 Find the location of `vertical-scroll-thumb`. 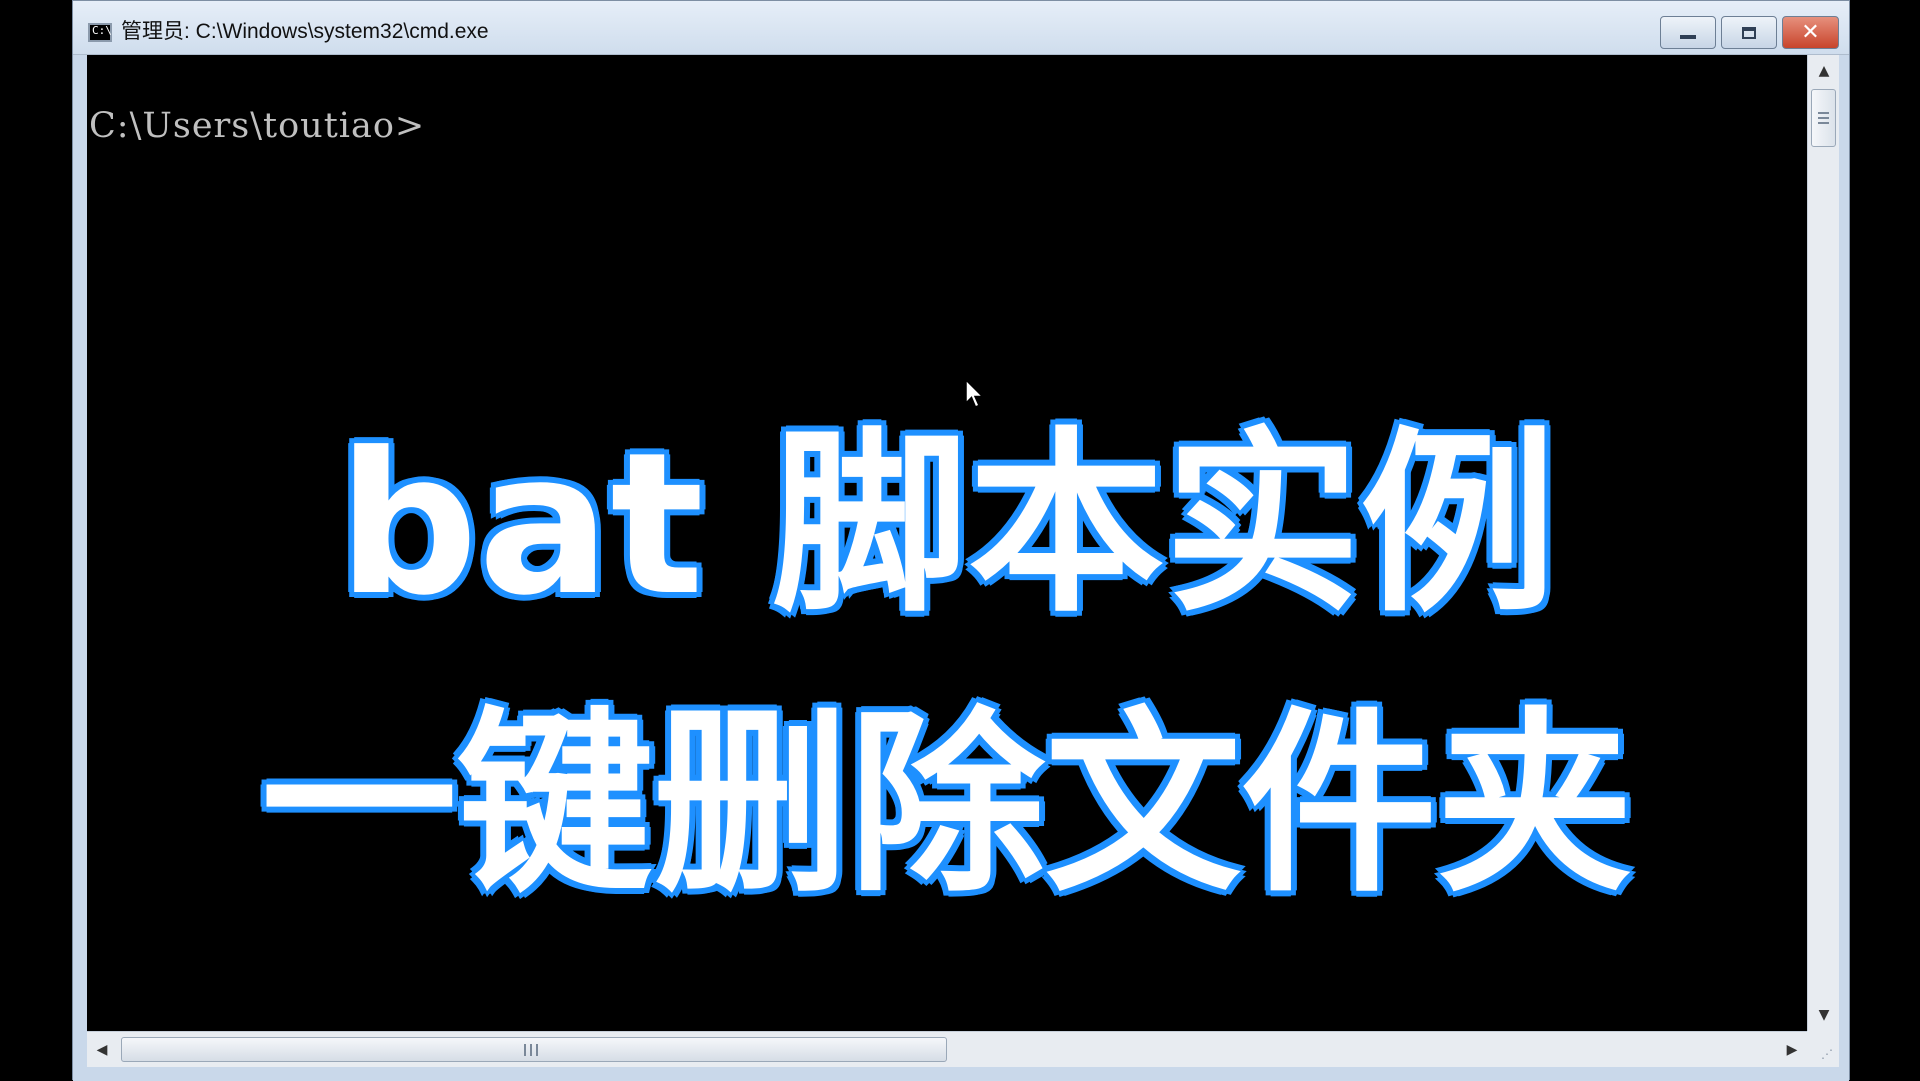

vertical-scroll-thumb is located at coordinates (1823, 118).